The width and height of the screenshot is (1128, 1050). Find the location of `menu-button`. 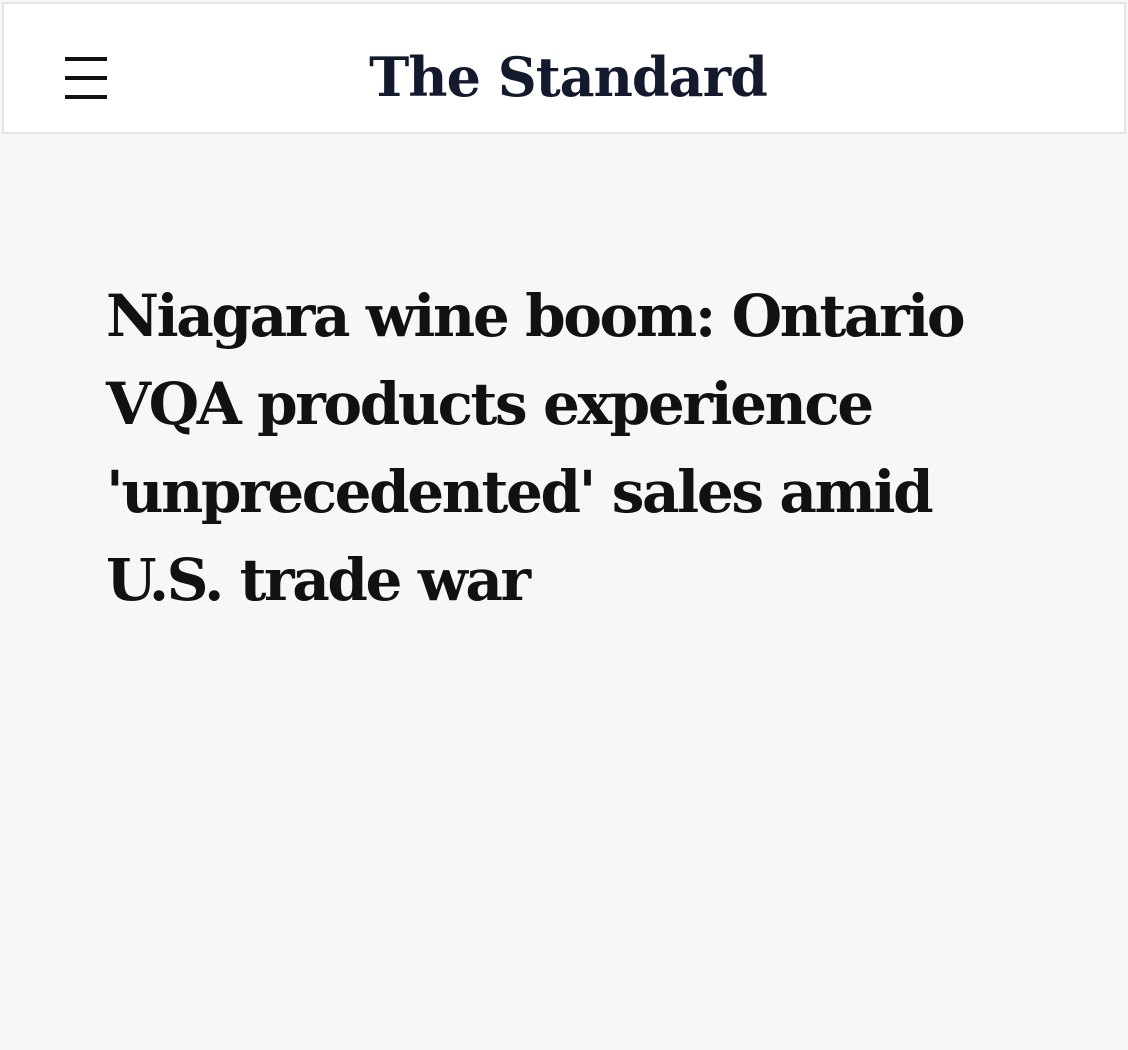

menu-button is located at coordinates (86, 78).